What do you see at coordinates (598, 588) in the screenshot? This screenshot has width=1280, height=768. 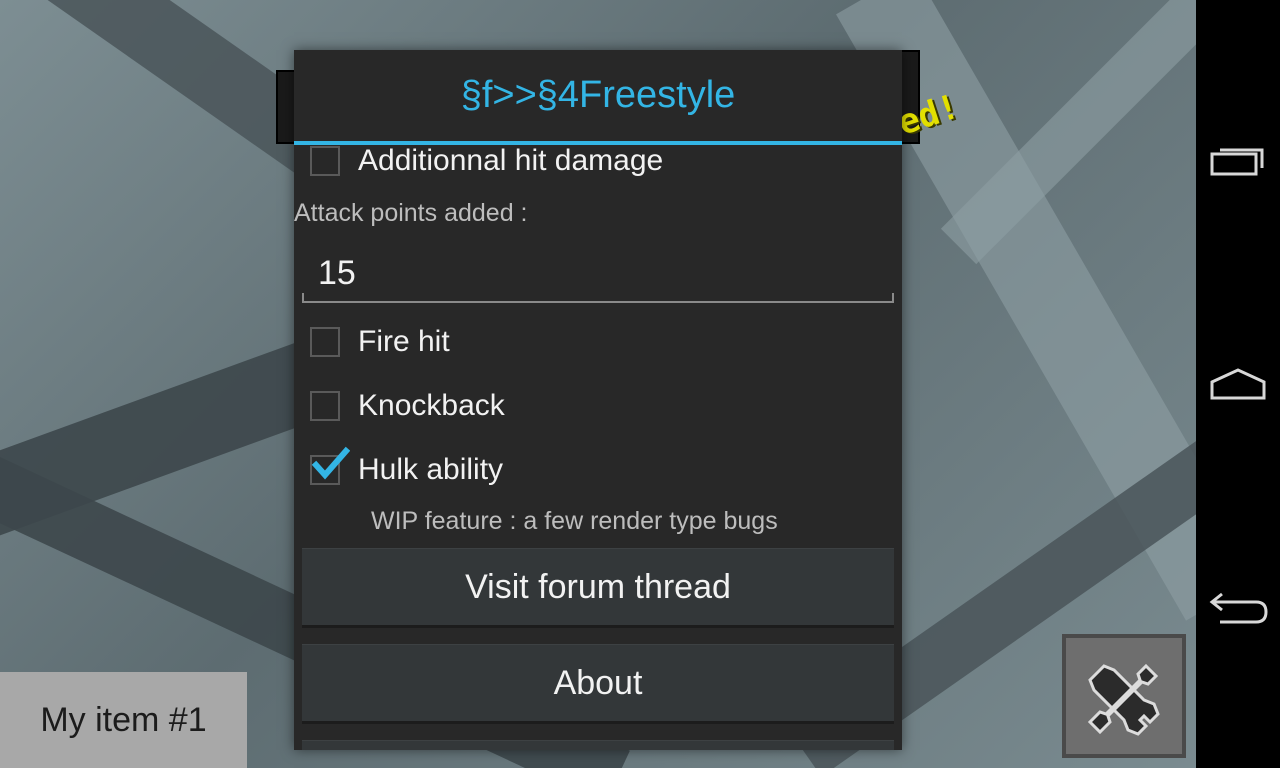 I see `visit-forum-button: Visit forum thread` at bounding box center [598, 588].